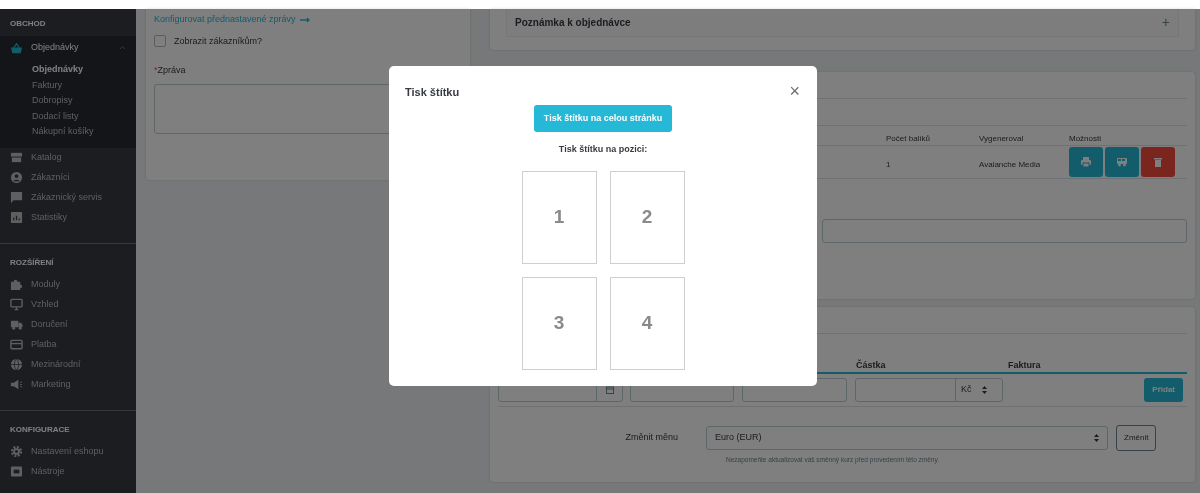  What do you see at coordinates (16, 48) in the screenshot?
I see `basket-icon` at bounding box center [16, 48].